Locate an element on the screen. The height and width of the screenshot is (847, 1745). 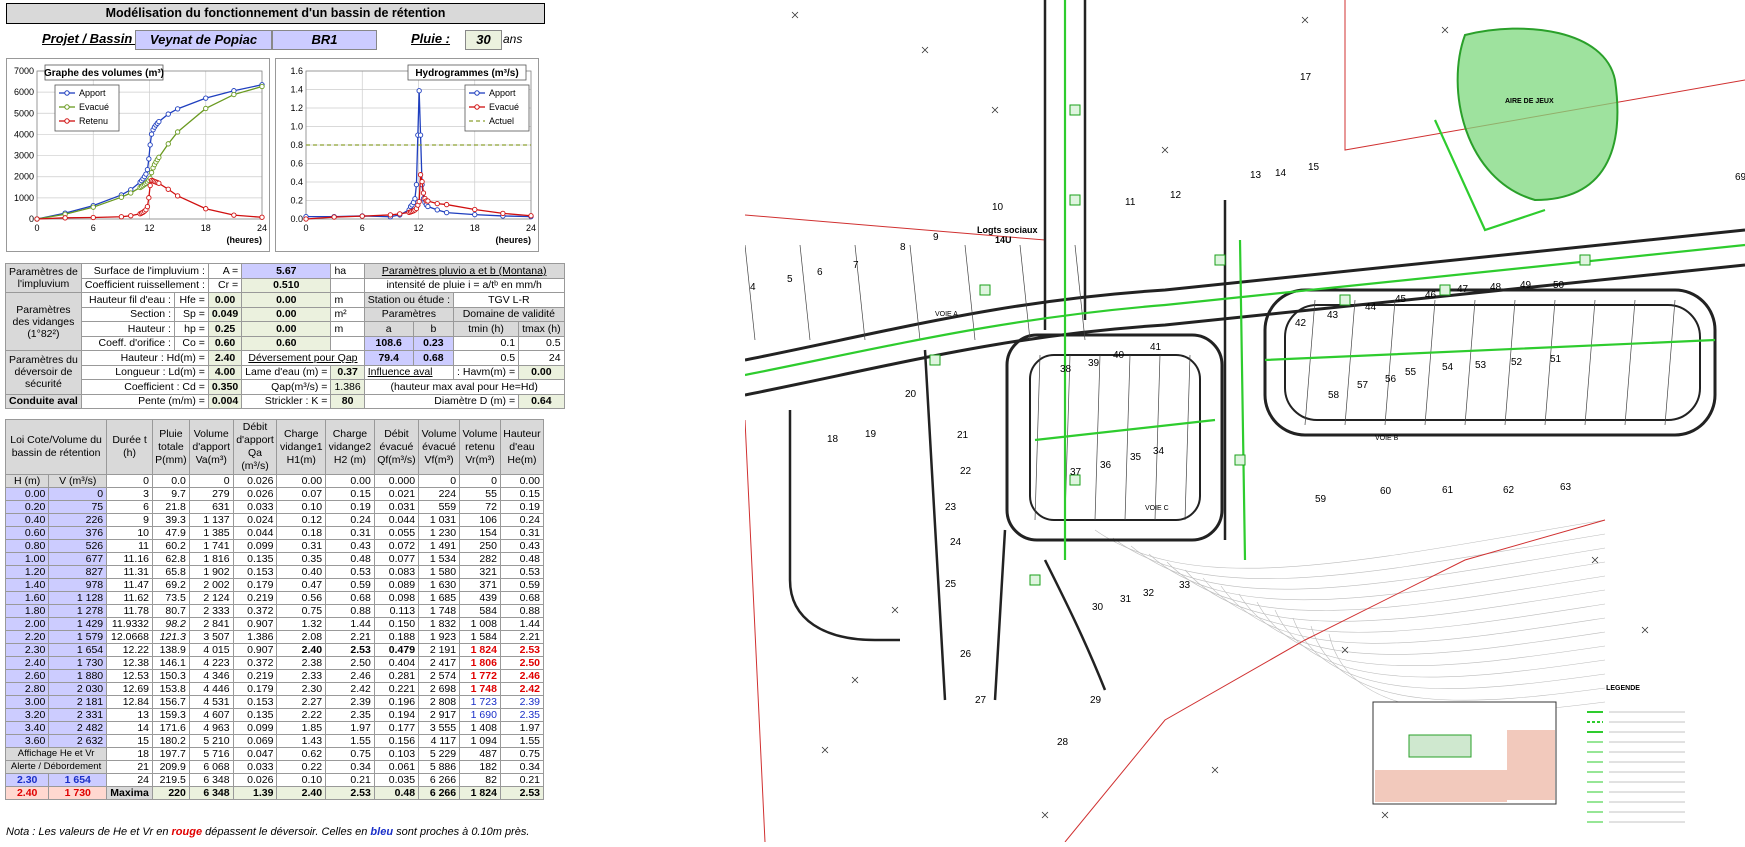
table-cell: 2.60 is located at coordinates (27, 676).